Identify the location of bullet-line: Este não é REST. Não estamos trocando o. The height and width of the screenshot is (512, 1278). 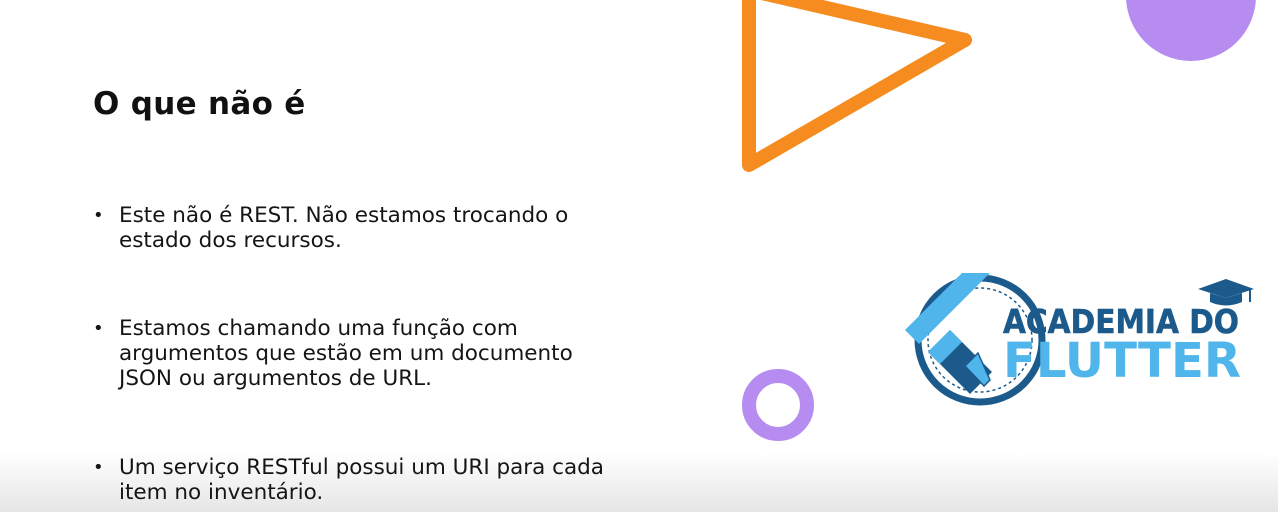
(344, 215).